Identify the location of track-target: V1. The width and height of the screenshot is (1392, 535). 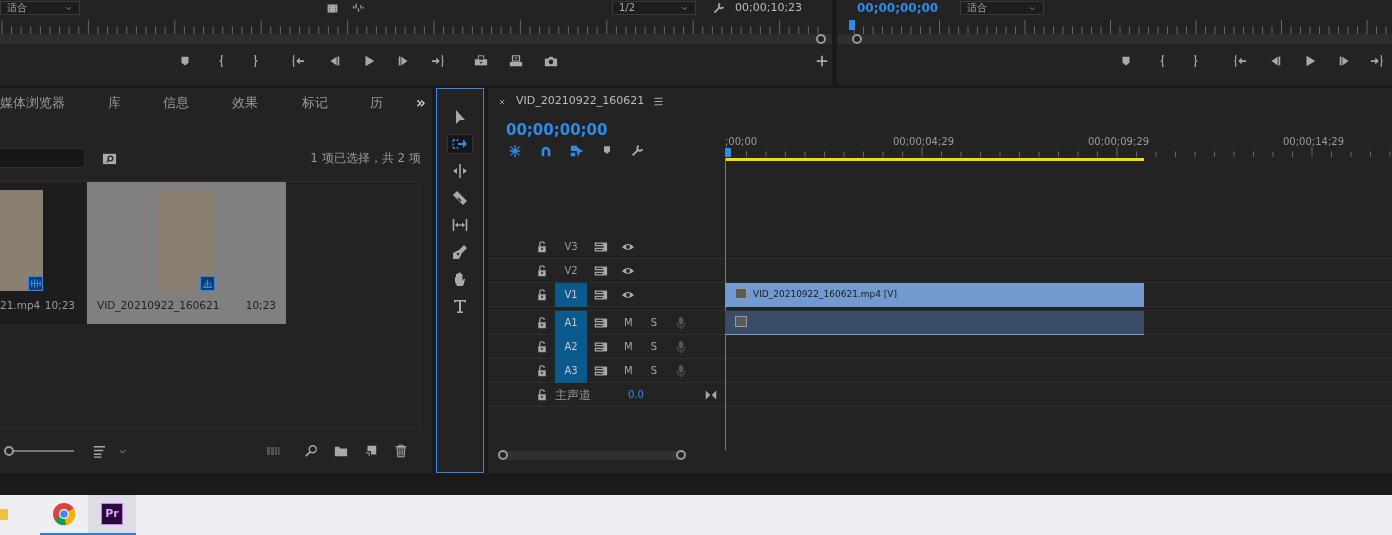
(571, 294).